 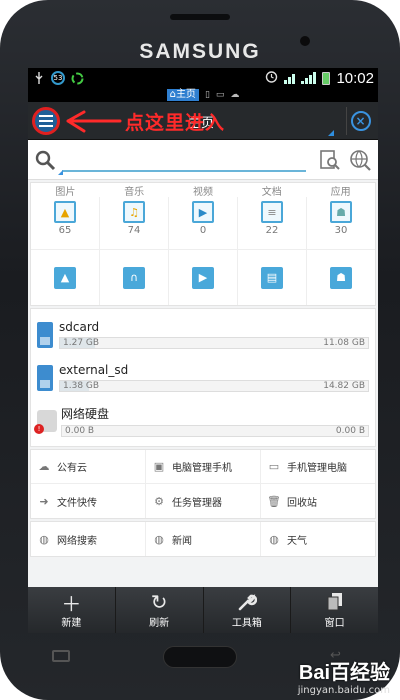 I want to click on category-count: 74, so click(x=134, y=230).